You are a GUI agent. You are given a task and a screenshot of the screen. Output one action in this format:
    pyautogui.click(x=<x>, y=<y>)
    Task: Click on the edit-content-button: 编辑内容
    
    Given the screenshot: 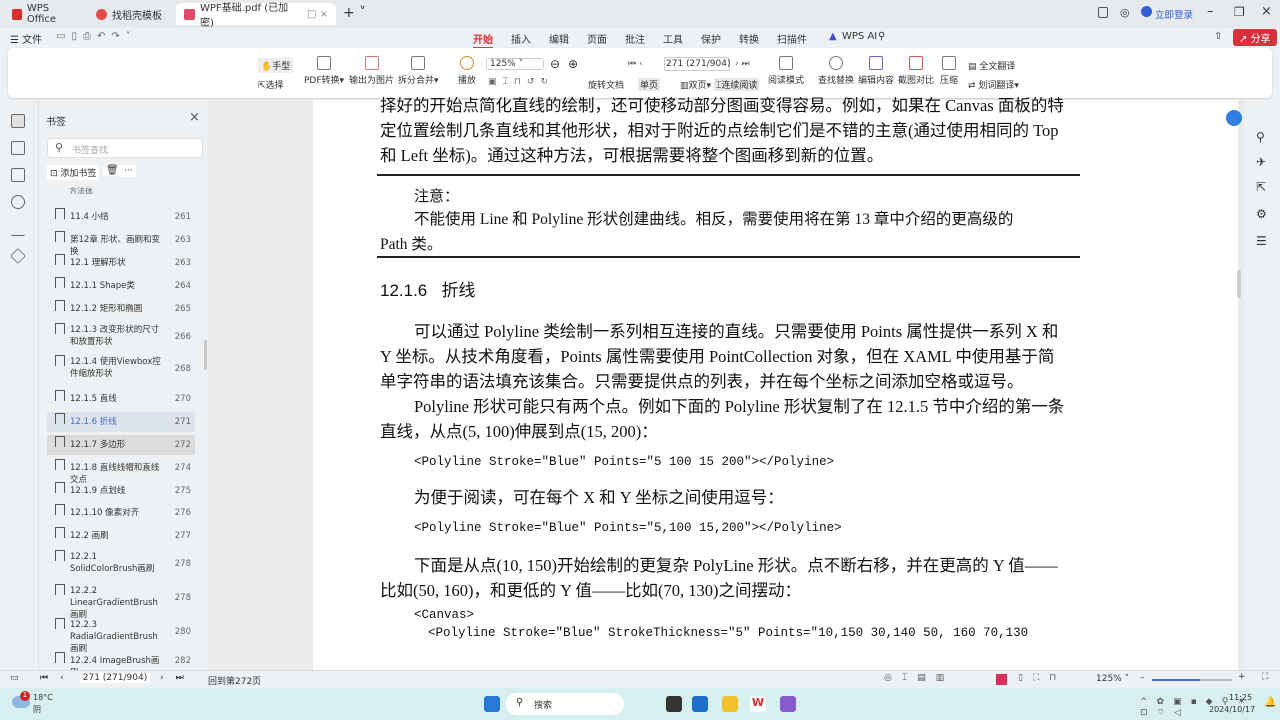 What is the action you would take?
    pyautogui.click(x=876, y=71)
    